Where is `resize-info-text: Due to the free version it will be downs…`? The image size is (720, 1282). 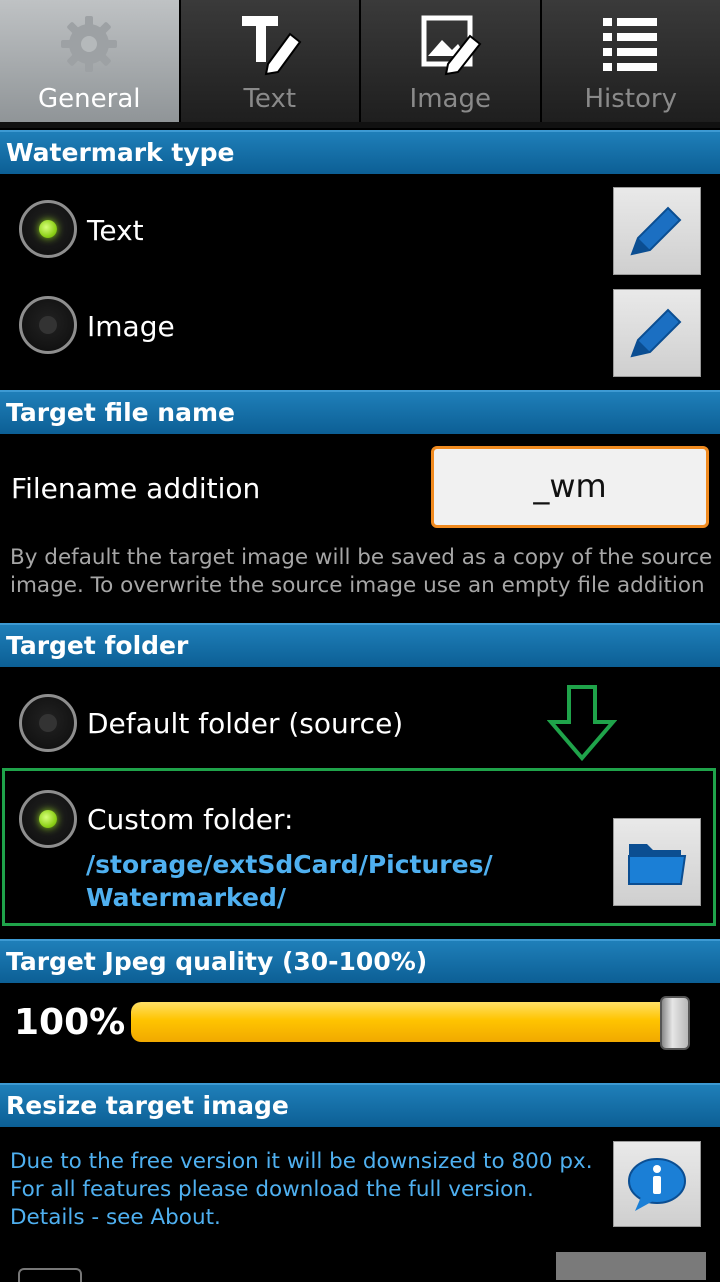
resize-info-text: Due to the free version it will be downs… is located at coordinates (310, 1190).